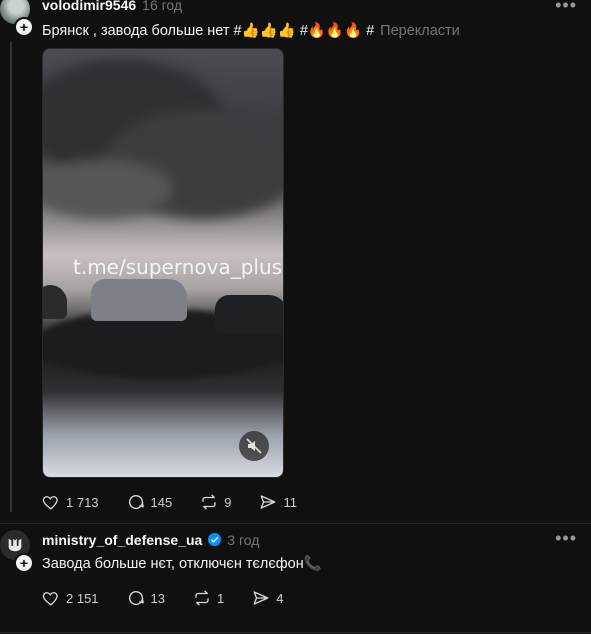 This screenshot has width=591, height=634. What do you see at coordinates (295, 523) in the screenshot?
I see `post-divider` at bounding box center [295, 523].